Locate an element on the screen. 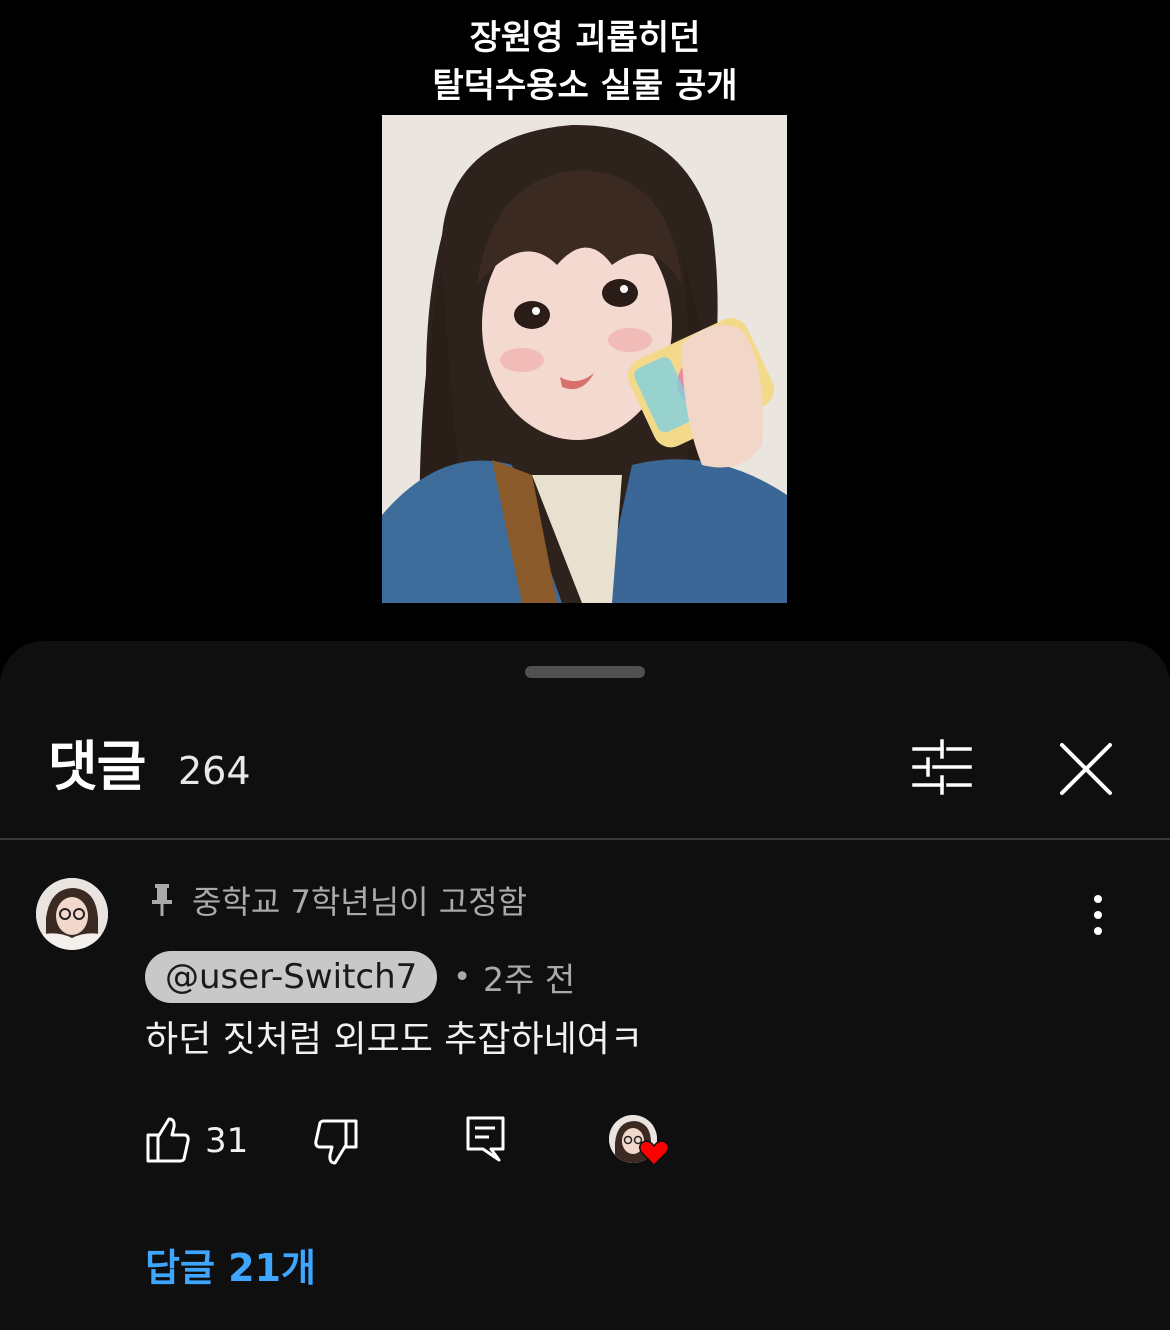 The height and width of the screenshot is (1330, 1170). view-replies-button: 답글 21개 is located at coordinates (230, 1268).